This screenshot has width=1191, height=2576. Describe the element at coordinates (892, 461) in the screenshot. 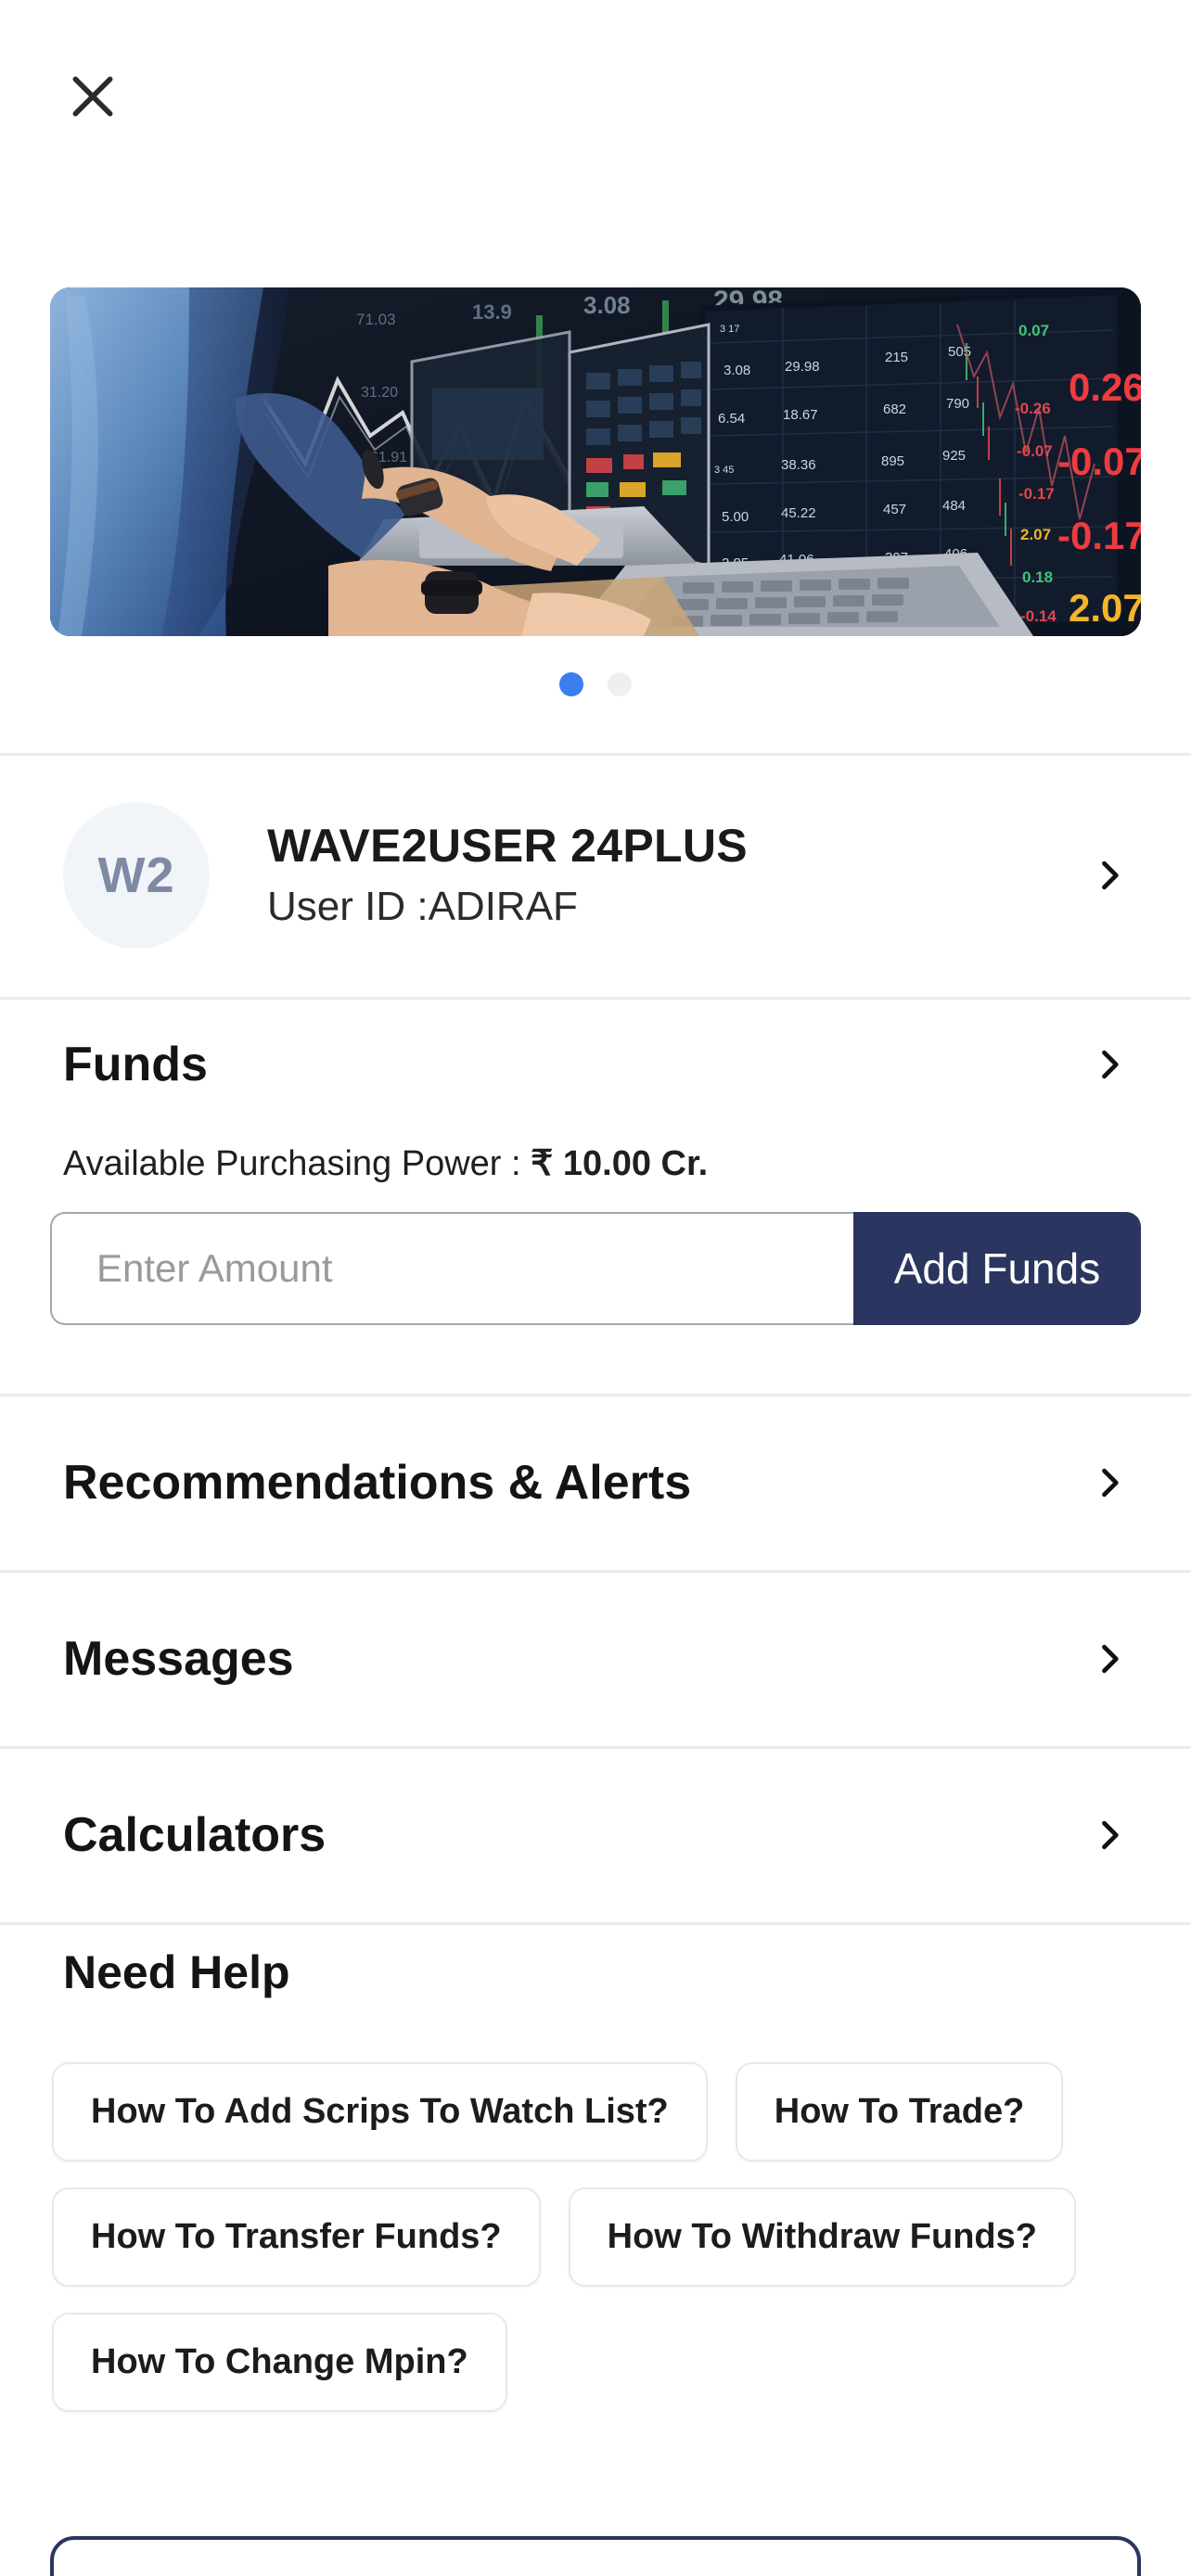

I see `svg-text: 895` at that location.